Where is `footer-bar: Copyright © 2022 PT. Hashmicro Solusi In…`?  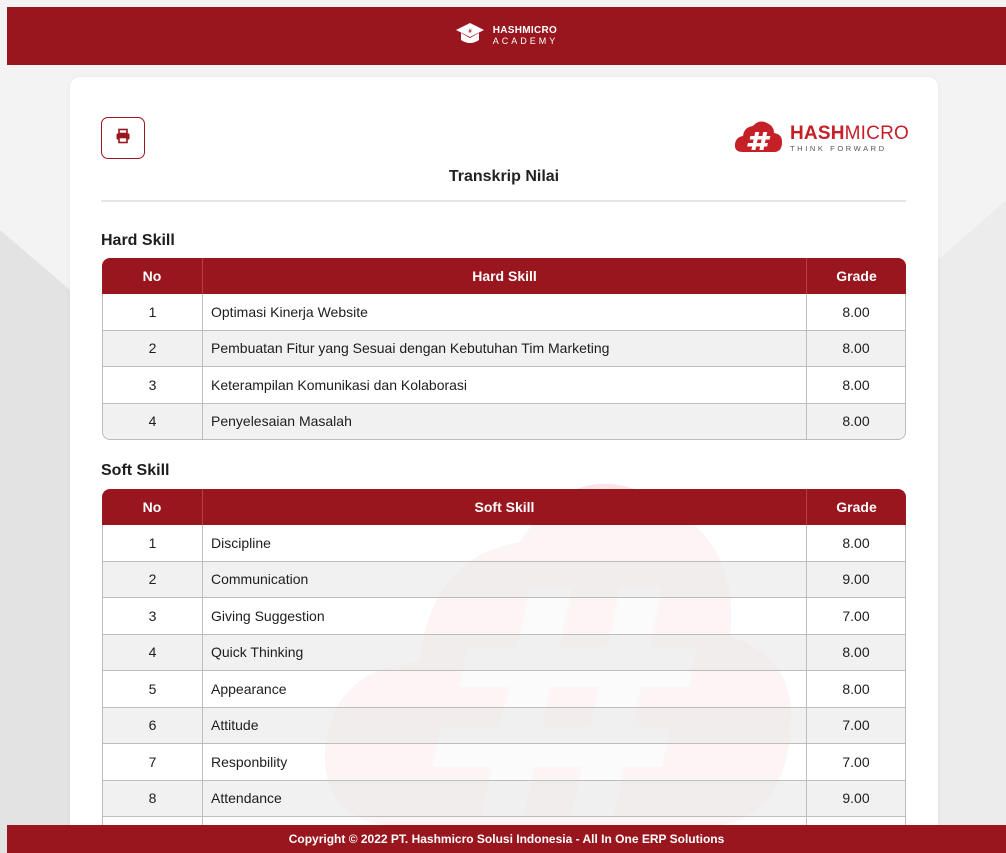 footer-bar: Copyright © 2022 PT. Hashmicro Solusi In… is located at coordinates (506, 839).